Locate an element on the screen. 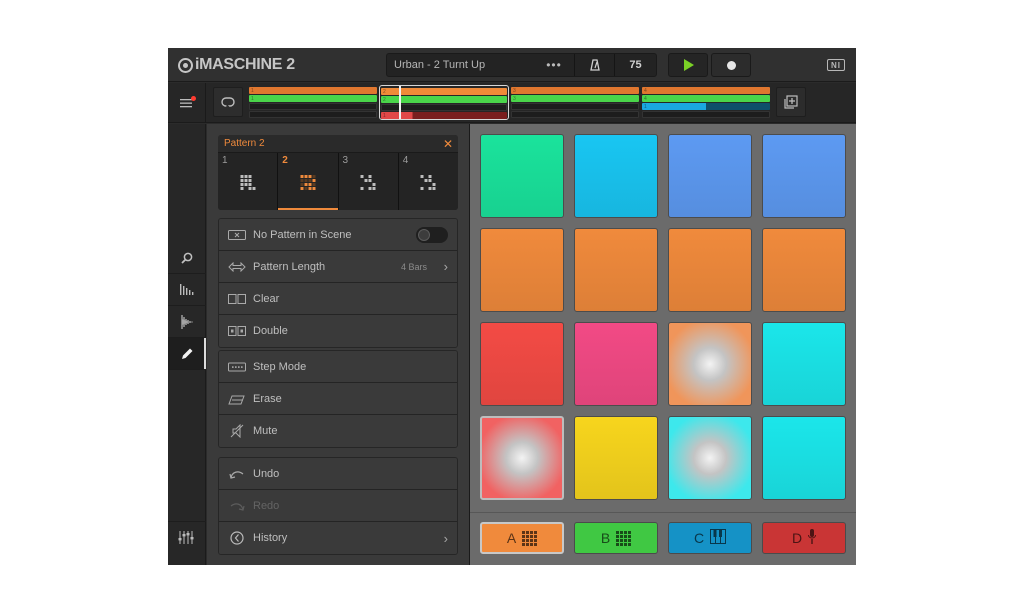 The width and height of the screenshot is (1024, 614). option-no-pattern-in-scene: No Pattern in Scene is located at coordinates (338, 235).